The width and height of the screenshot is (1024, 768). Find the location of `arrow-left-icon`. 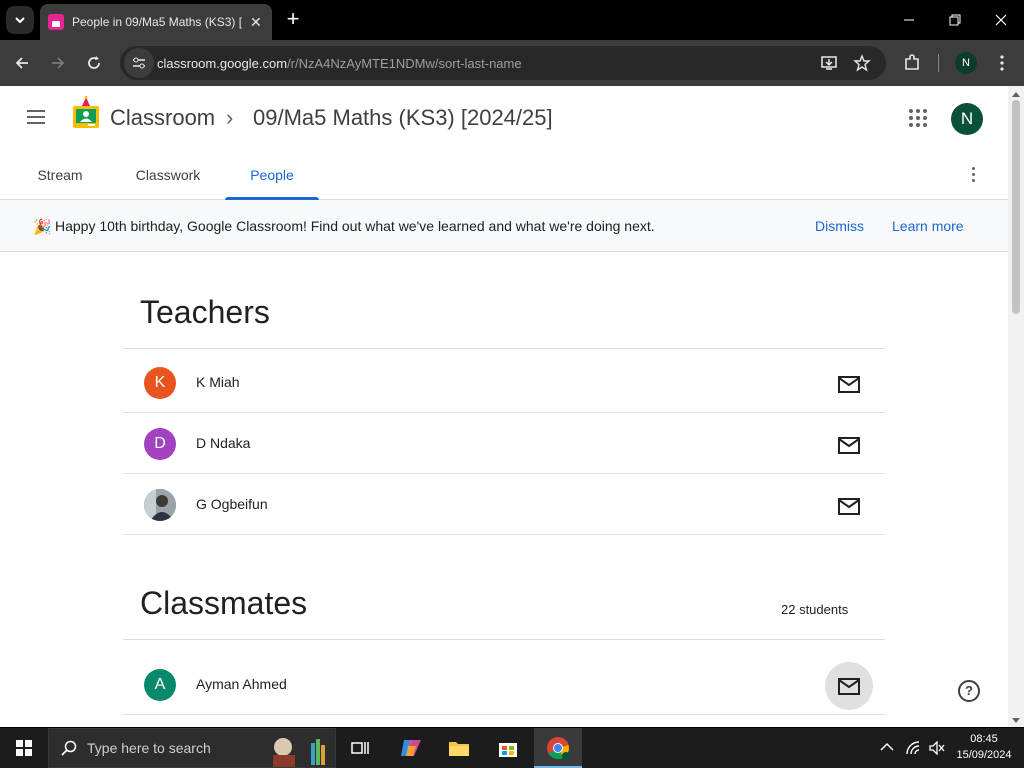

arrow-left-icon is located at coordinates (21, 63).